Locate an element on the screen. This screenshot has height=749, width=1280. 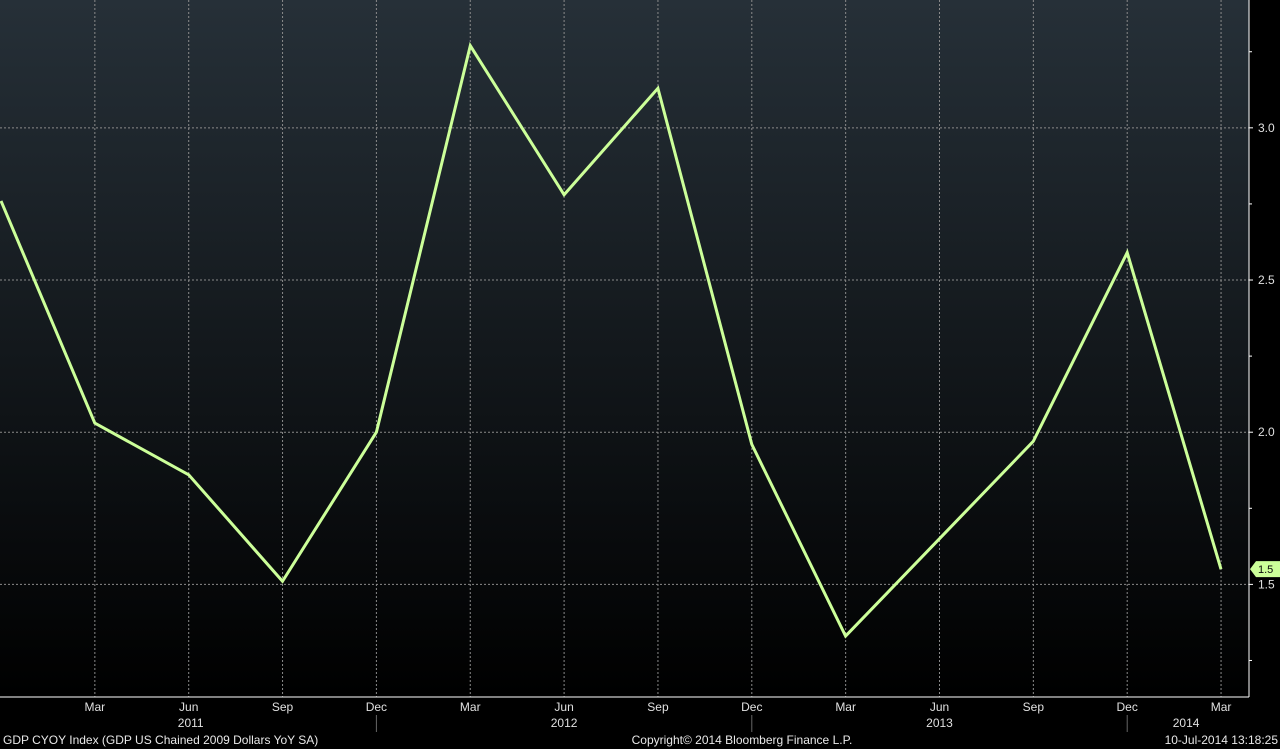
copyright-notice: Copyright© 2014 Bloomberg Finance L.P. is located at coordinates (742, 740).